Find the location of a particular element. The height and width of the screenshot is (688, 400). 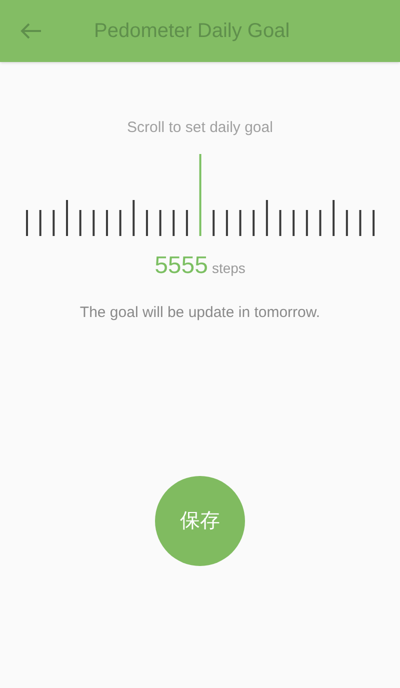

save-button: 保存 is located at coordinates (200, 521).